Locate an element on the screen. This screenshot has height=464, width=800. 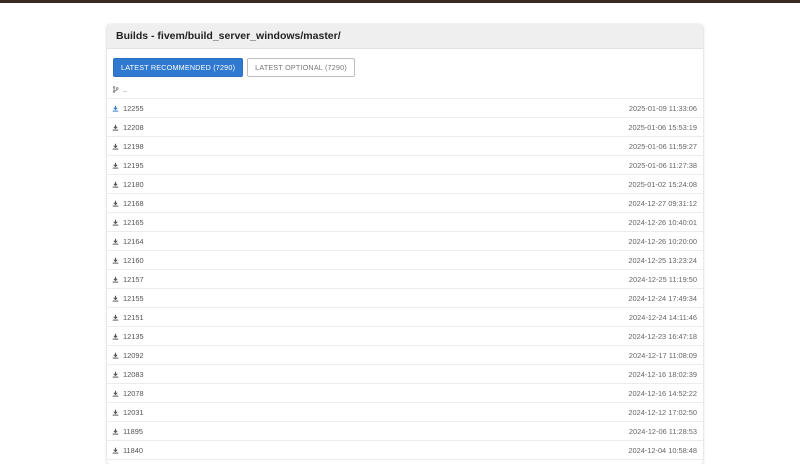
build-number: 12135 is located at coordinates (133, 336).